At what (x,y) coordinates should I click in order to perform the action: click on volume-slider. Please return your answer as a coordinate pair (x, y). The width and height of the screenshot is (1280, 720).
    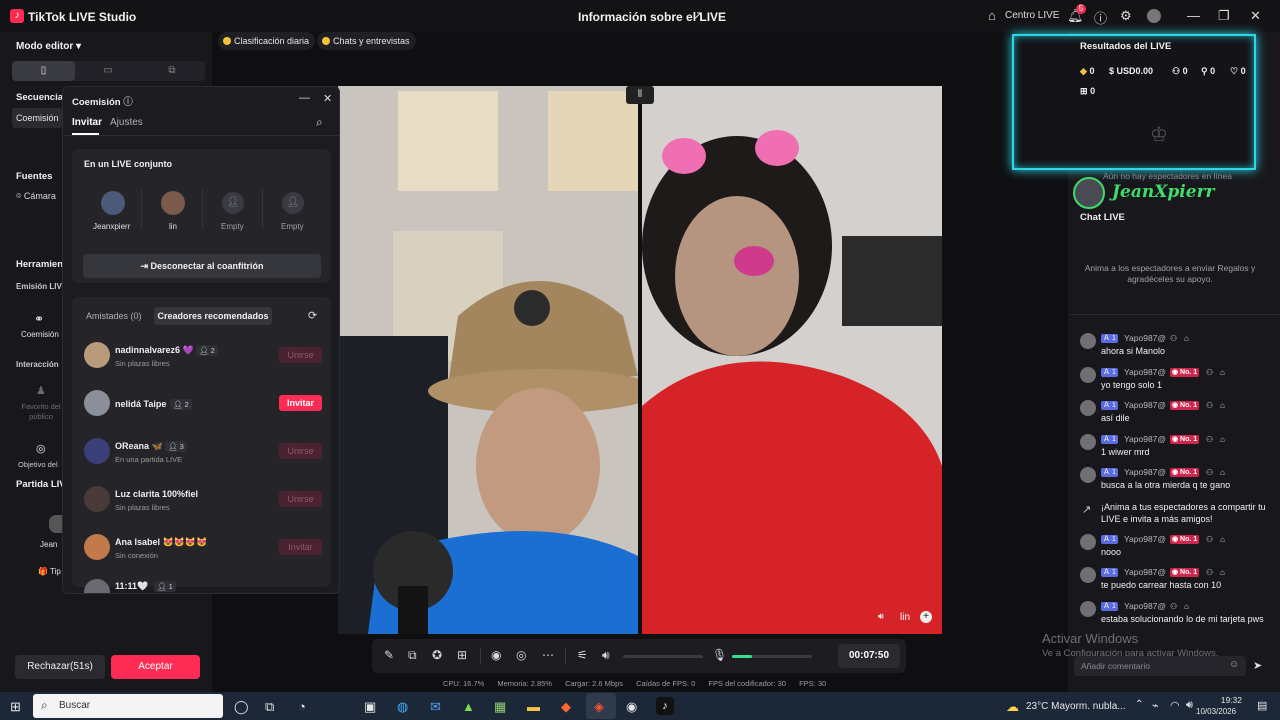
    Looking at the image, I should click on (663, 656).